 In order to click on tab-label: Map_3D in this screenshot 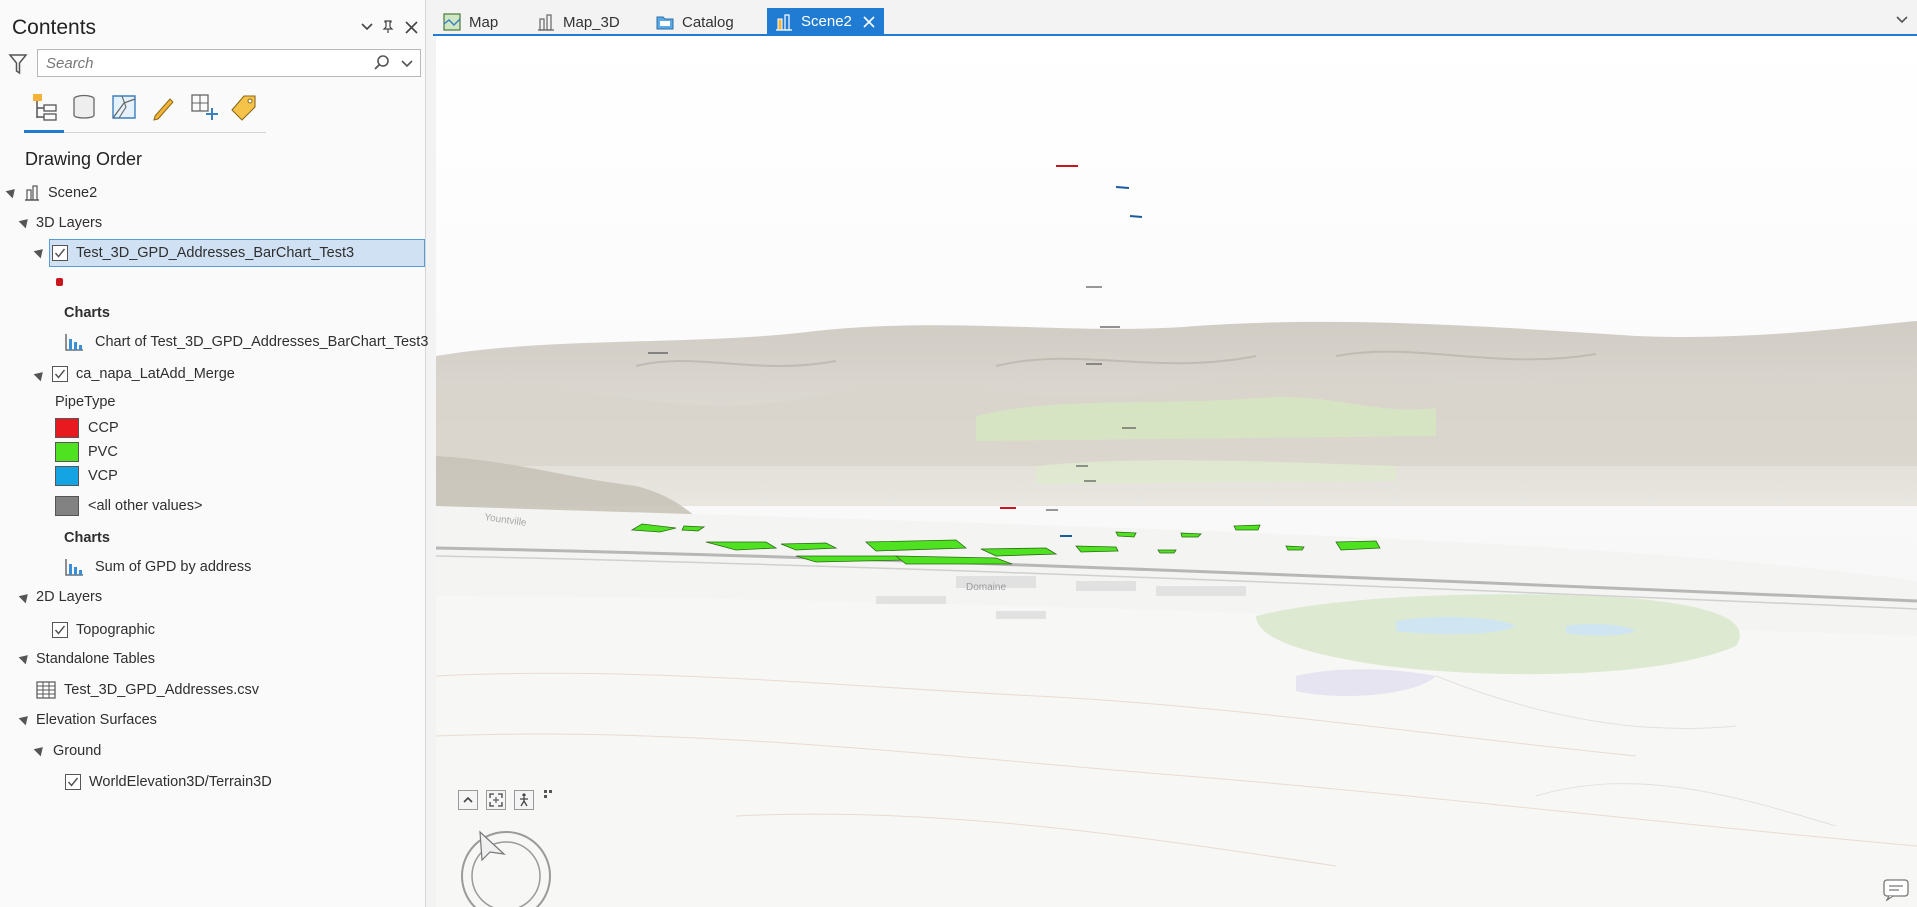, I will do `click(591, 22)`.